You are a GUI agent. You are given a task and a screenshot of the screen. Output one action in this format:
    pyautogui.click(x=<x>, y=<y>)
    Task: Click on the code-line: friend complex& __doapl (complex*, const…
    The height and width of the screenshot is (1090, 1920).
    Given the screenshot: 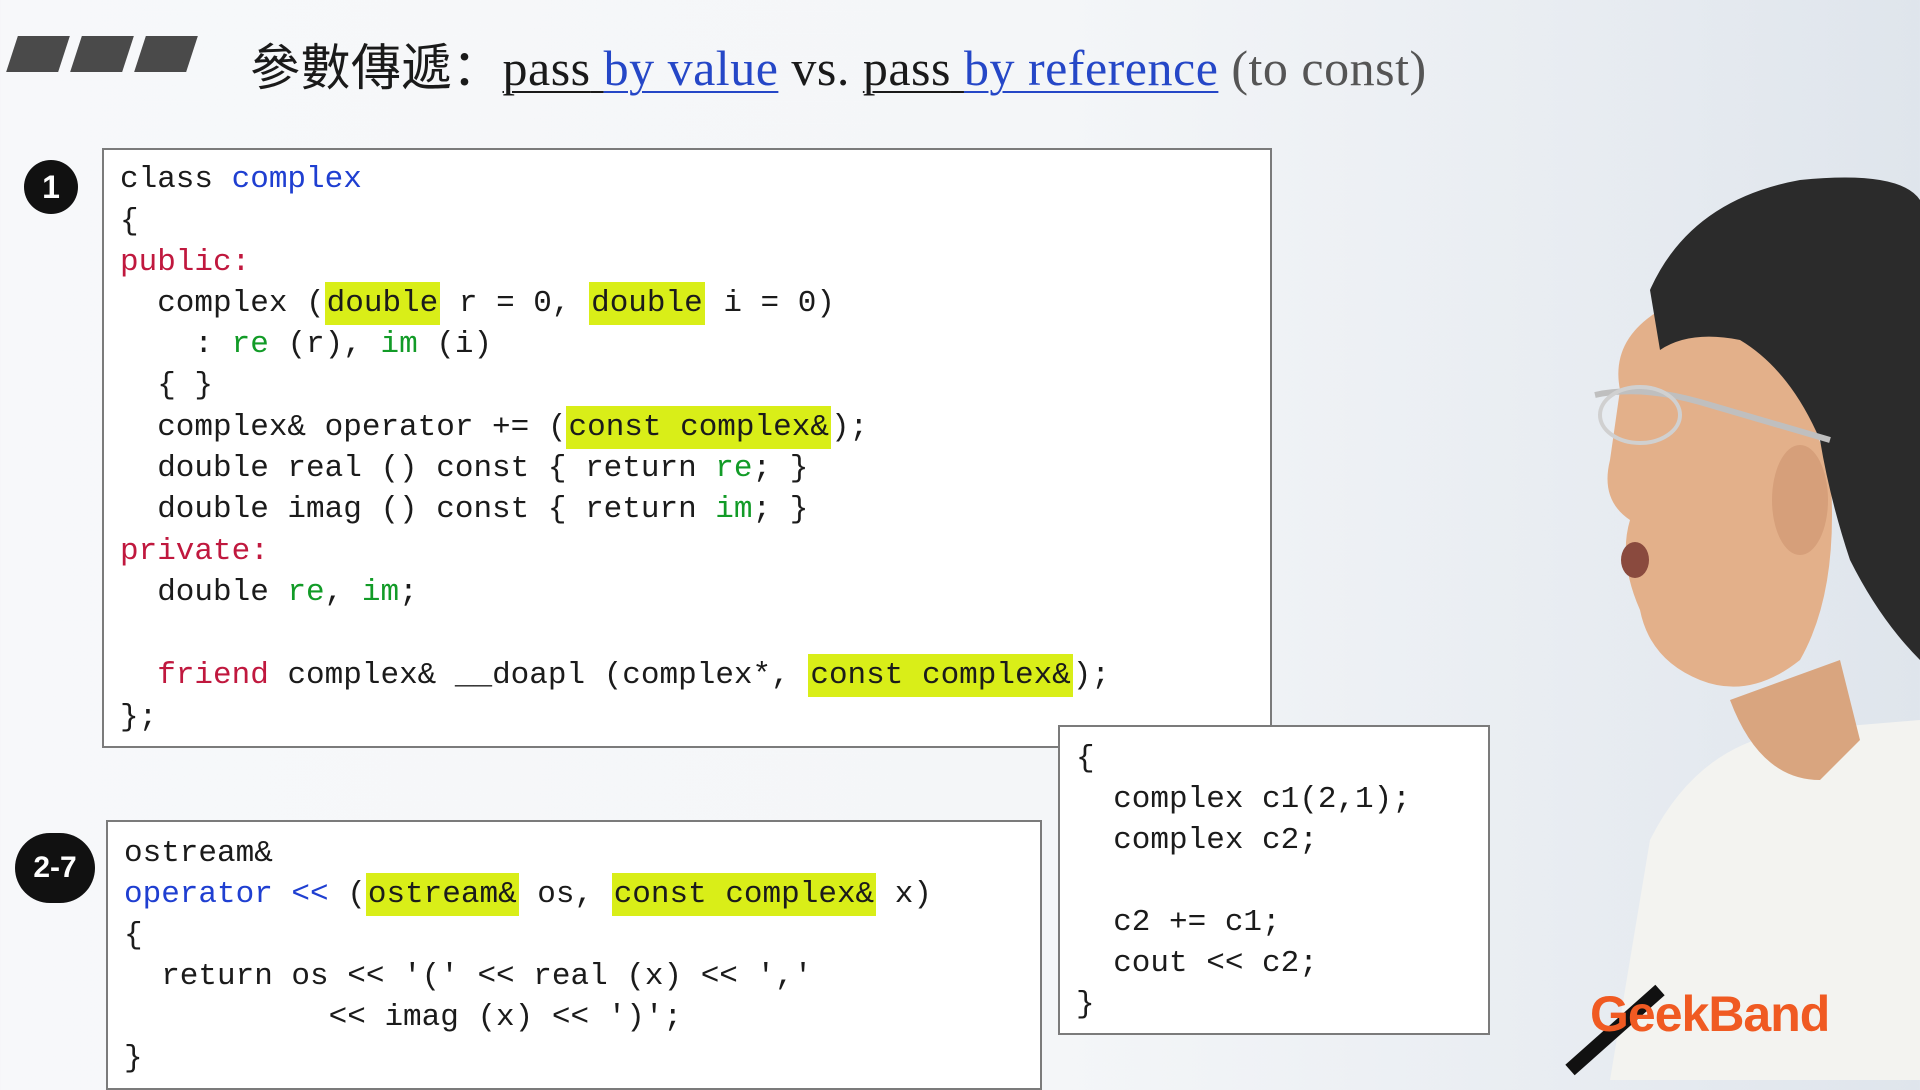 What is the action you would take?
    pyautogui.click(x=615, y=675)
    